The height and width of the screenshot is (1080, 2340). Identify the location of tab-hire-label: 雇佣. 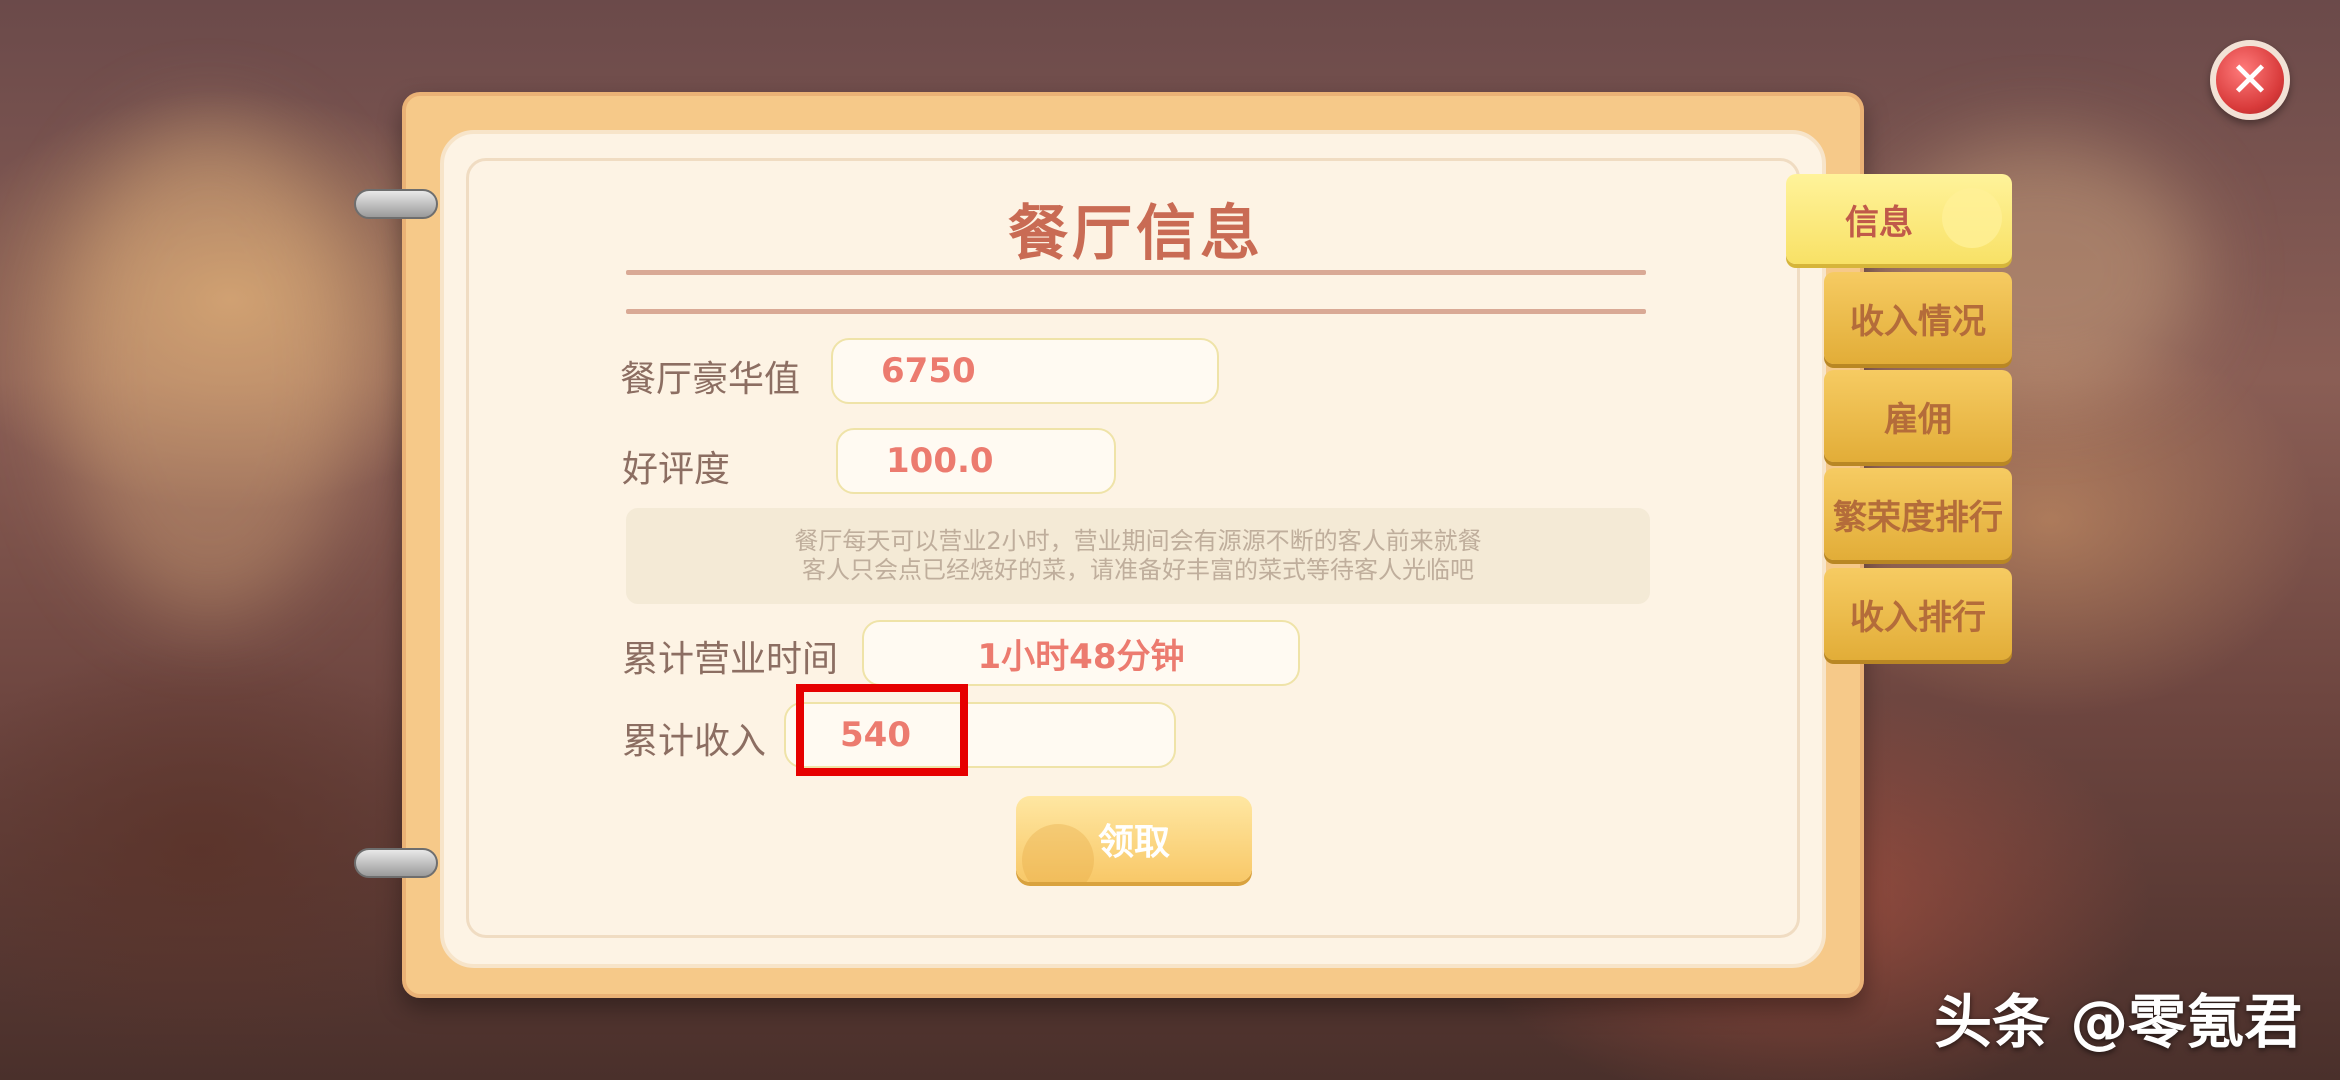
(1918, 419).